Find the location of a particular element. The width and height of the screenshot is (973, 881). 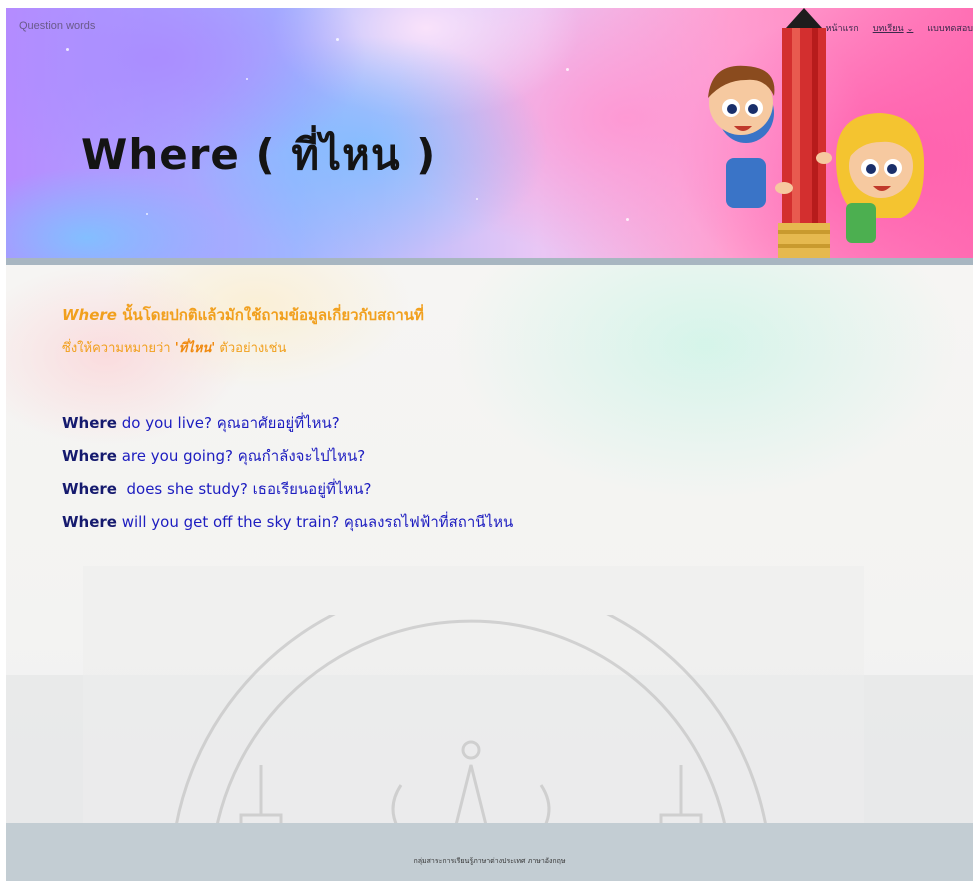

intro-line-2-suffix: ตัวอย่างเช่น is located at coordinates (251, 348).